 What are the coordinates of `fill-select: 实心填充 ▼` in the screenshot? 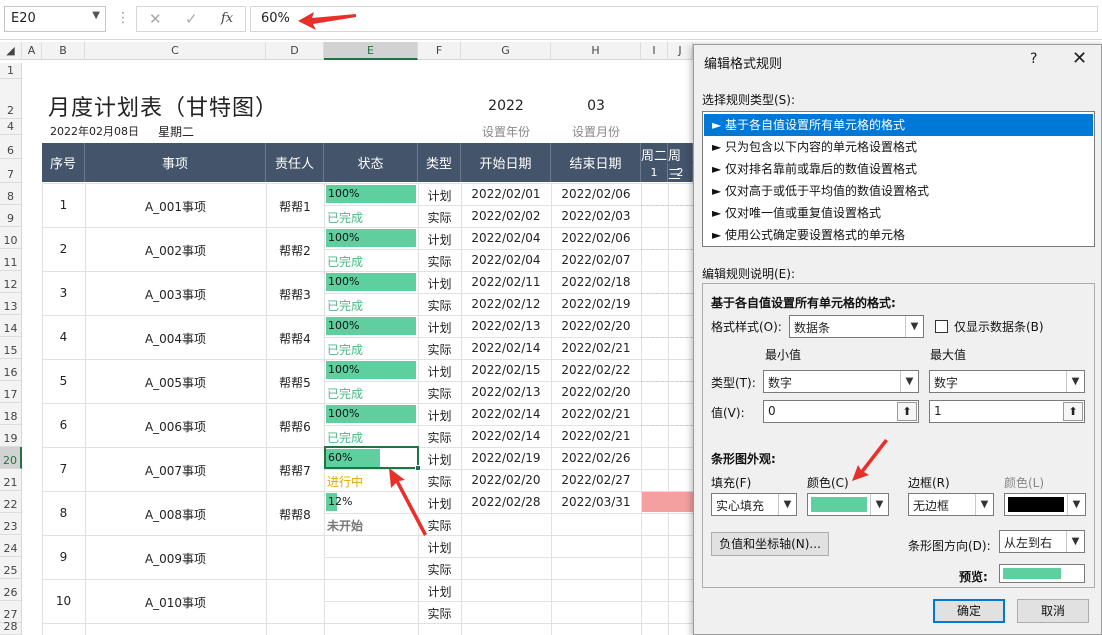 It's located at (754, 504).